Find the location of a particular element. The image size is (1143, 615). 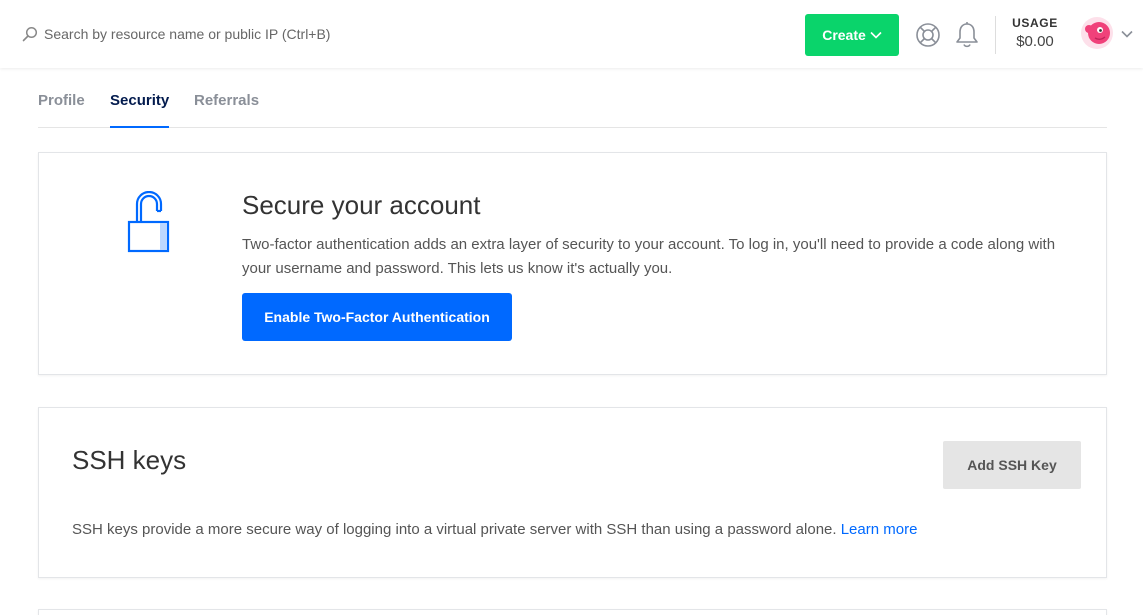

tab-referrals: Referrals is located at coordinates (226, 110).